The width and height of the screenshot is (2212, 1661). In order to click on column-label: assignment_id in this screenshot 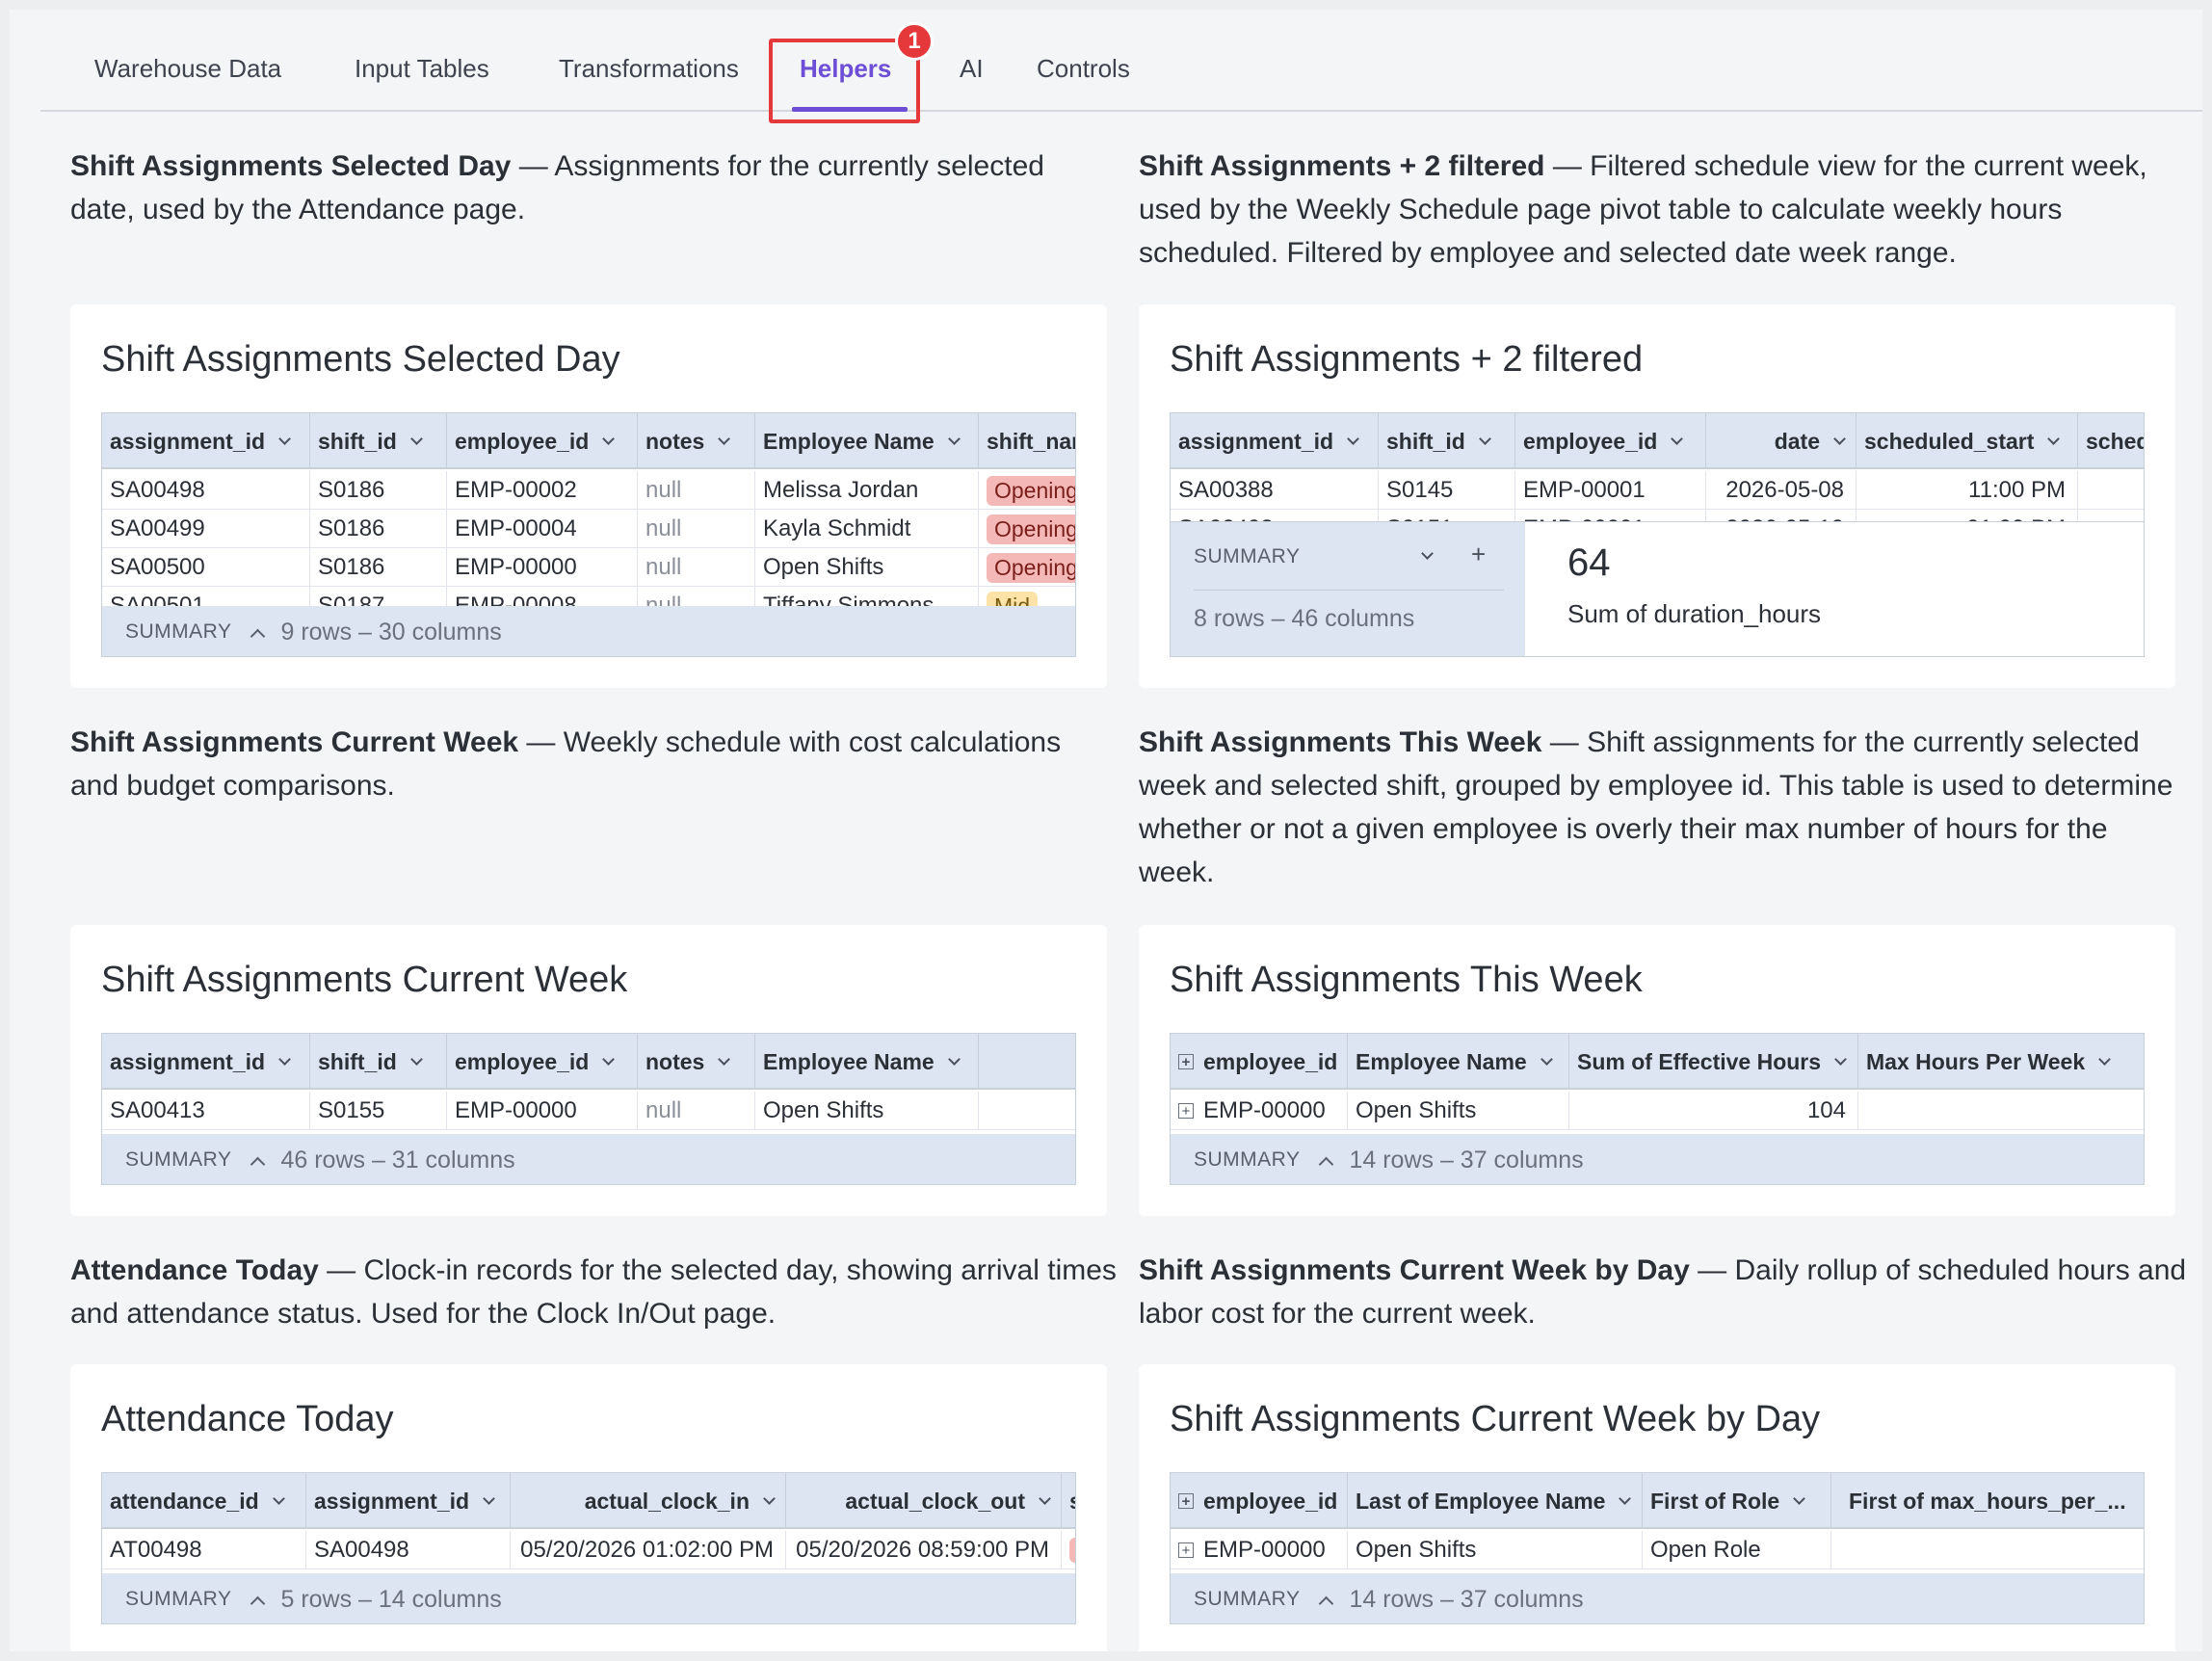, I will do `click(188, 441)`.